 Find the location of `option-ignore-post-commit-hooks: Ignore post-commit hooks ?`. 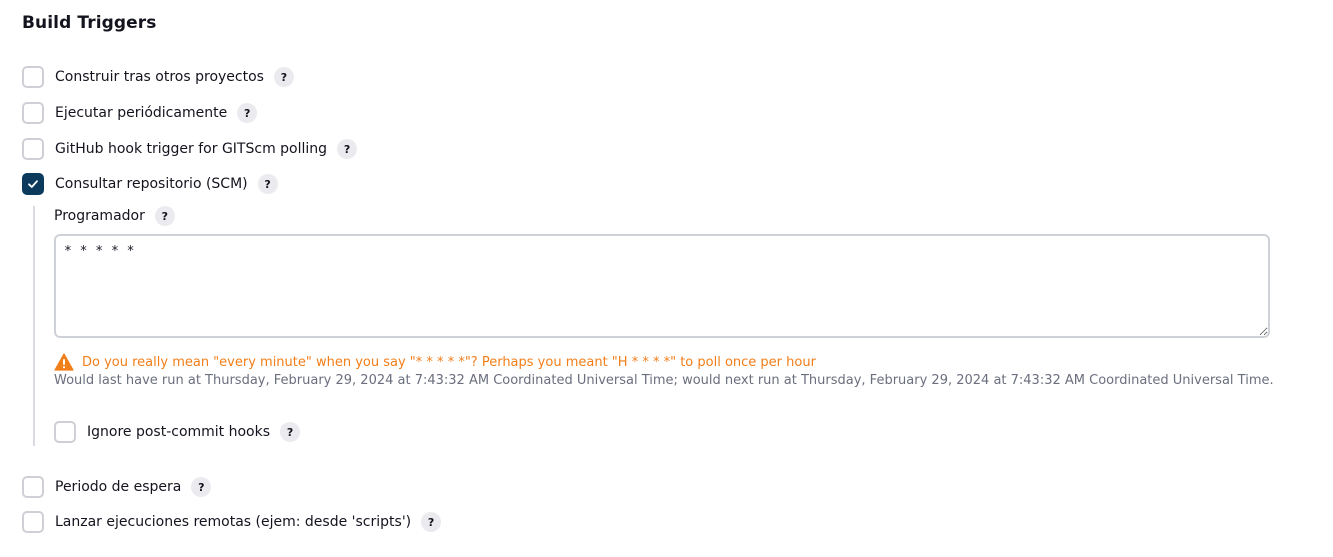

option-ignore-post-commit-hooks: Ignore post-commit hooks ? is located at coordinates (177, 432).